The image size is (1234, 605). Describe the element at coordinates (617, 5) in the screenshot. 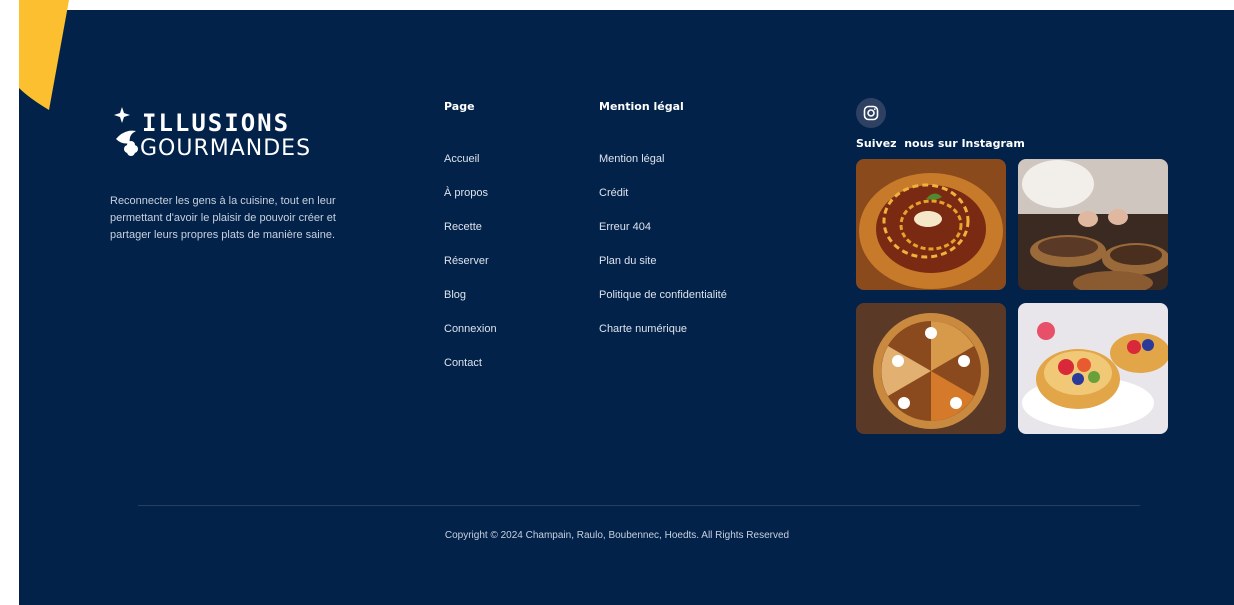

I see `page-top-strip` at that location.